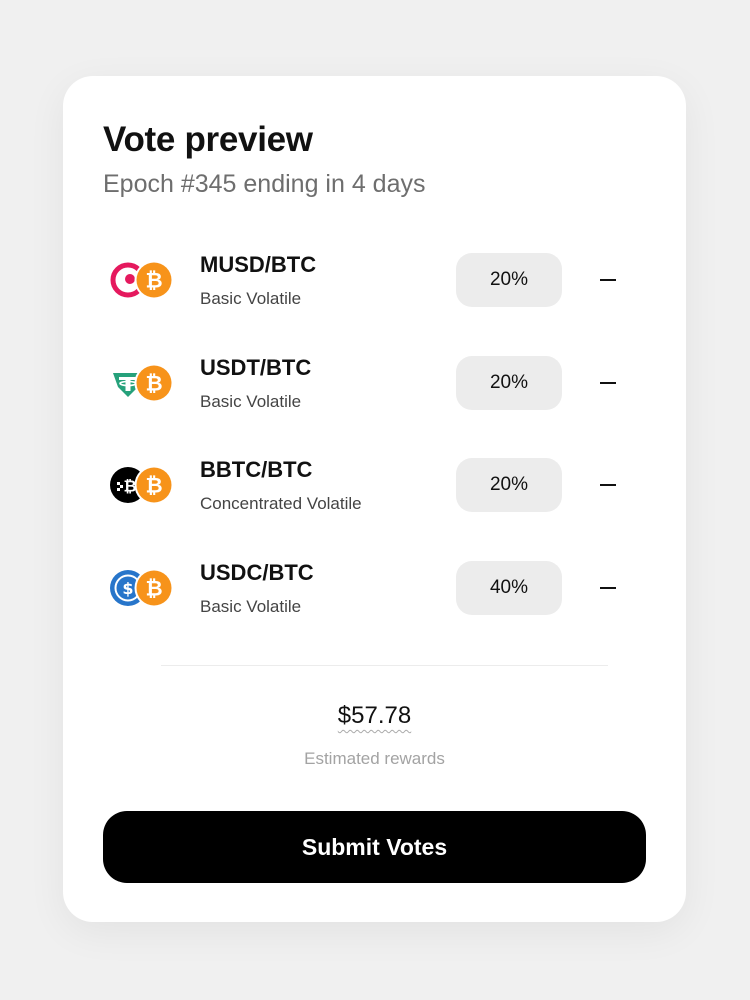 The width and height of the screenshot is (750, 1000). I want to click on pair-row-usdt-btc: ₿ USDT/BTC Basic Volatile, so click(374, 381).